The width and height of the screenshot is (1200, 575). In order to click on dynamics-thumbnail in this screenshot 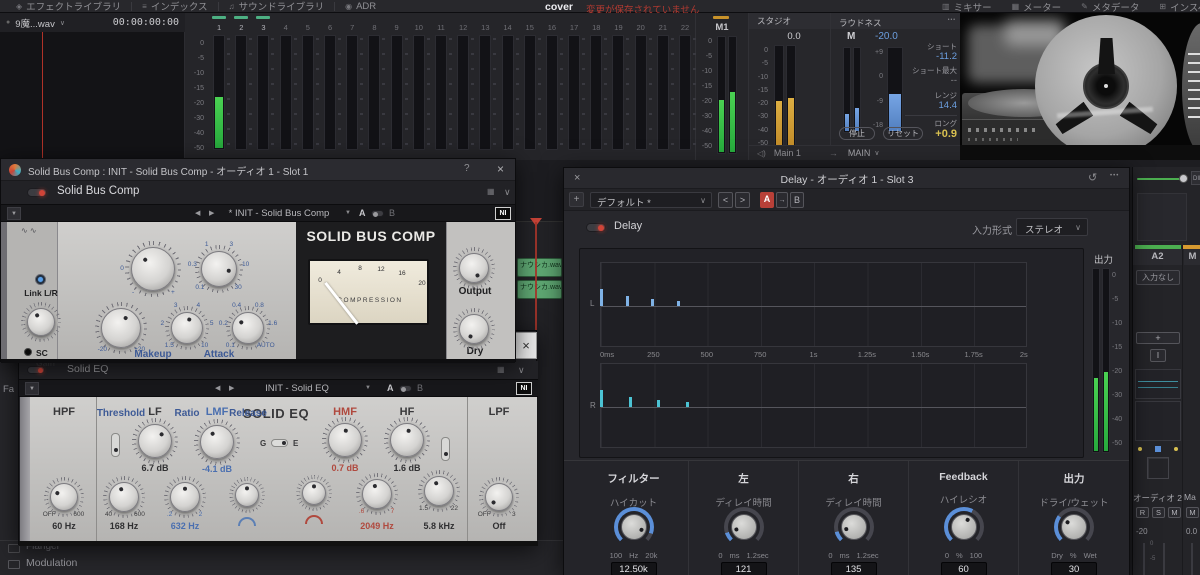, I will do `click(1158, 421)`.